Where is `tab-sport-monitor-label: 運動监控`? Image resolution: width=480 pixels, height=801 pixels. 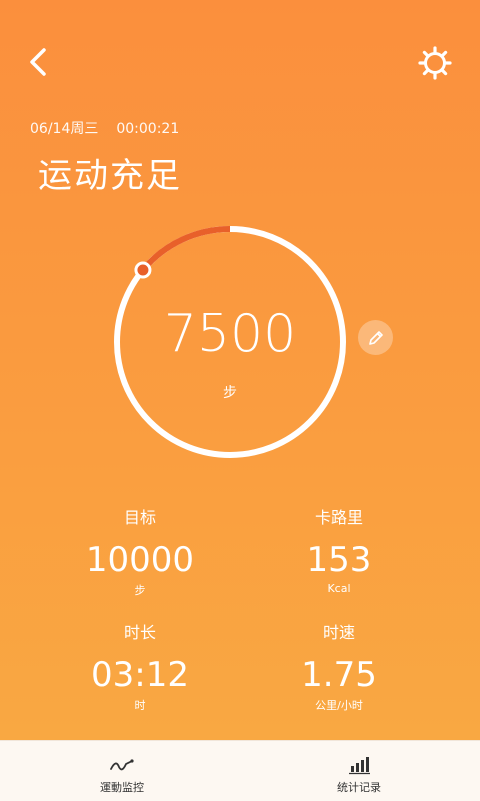
tab-sport-monitor-label: 運動监控 is located at coordinates (122, 787).